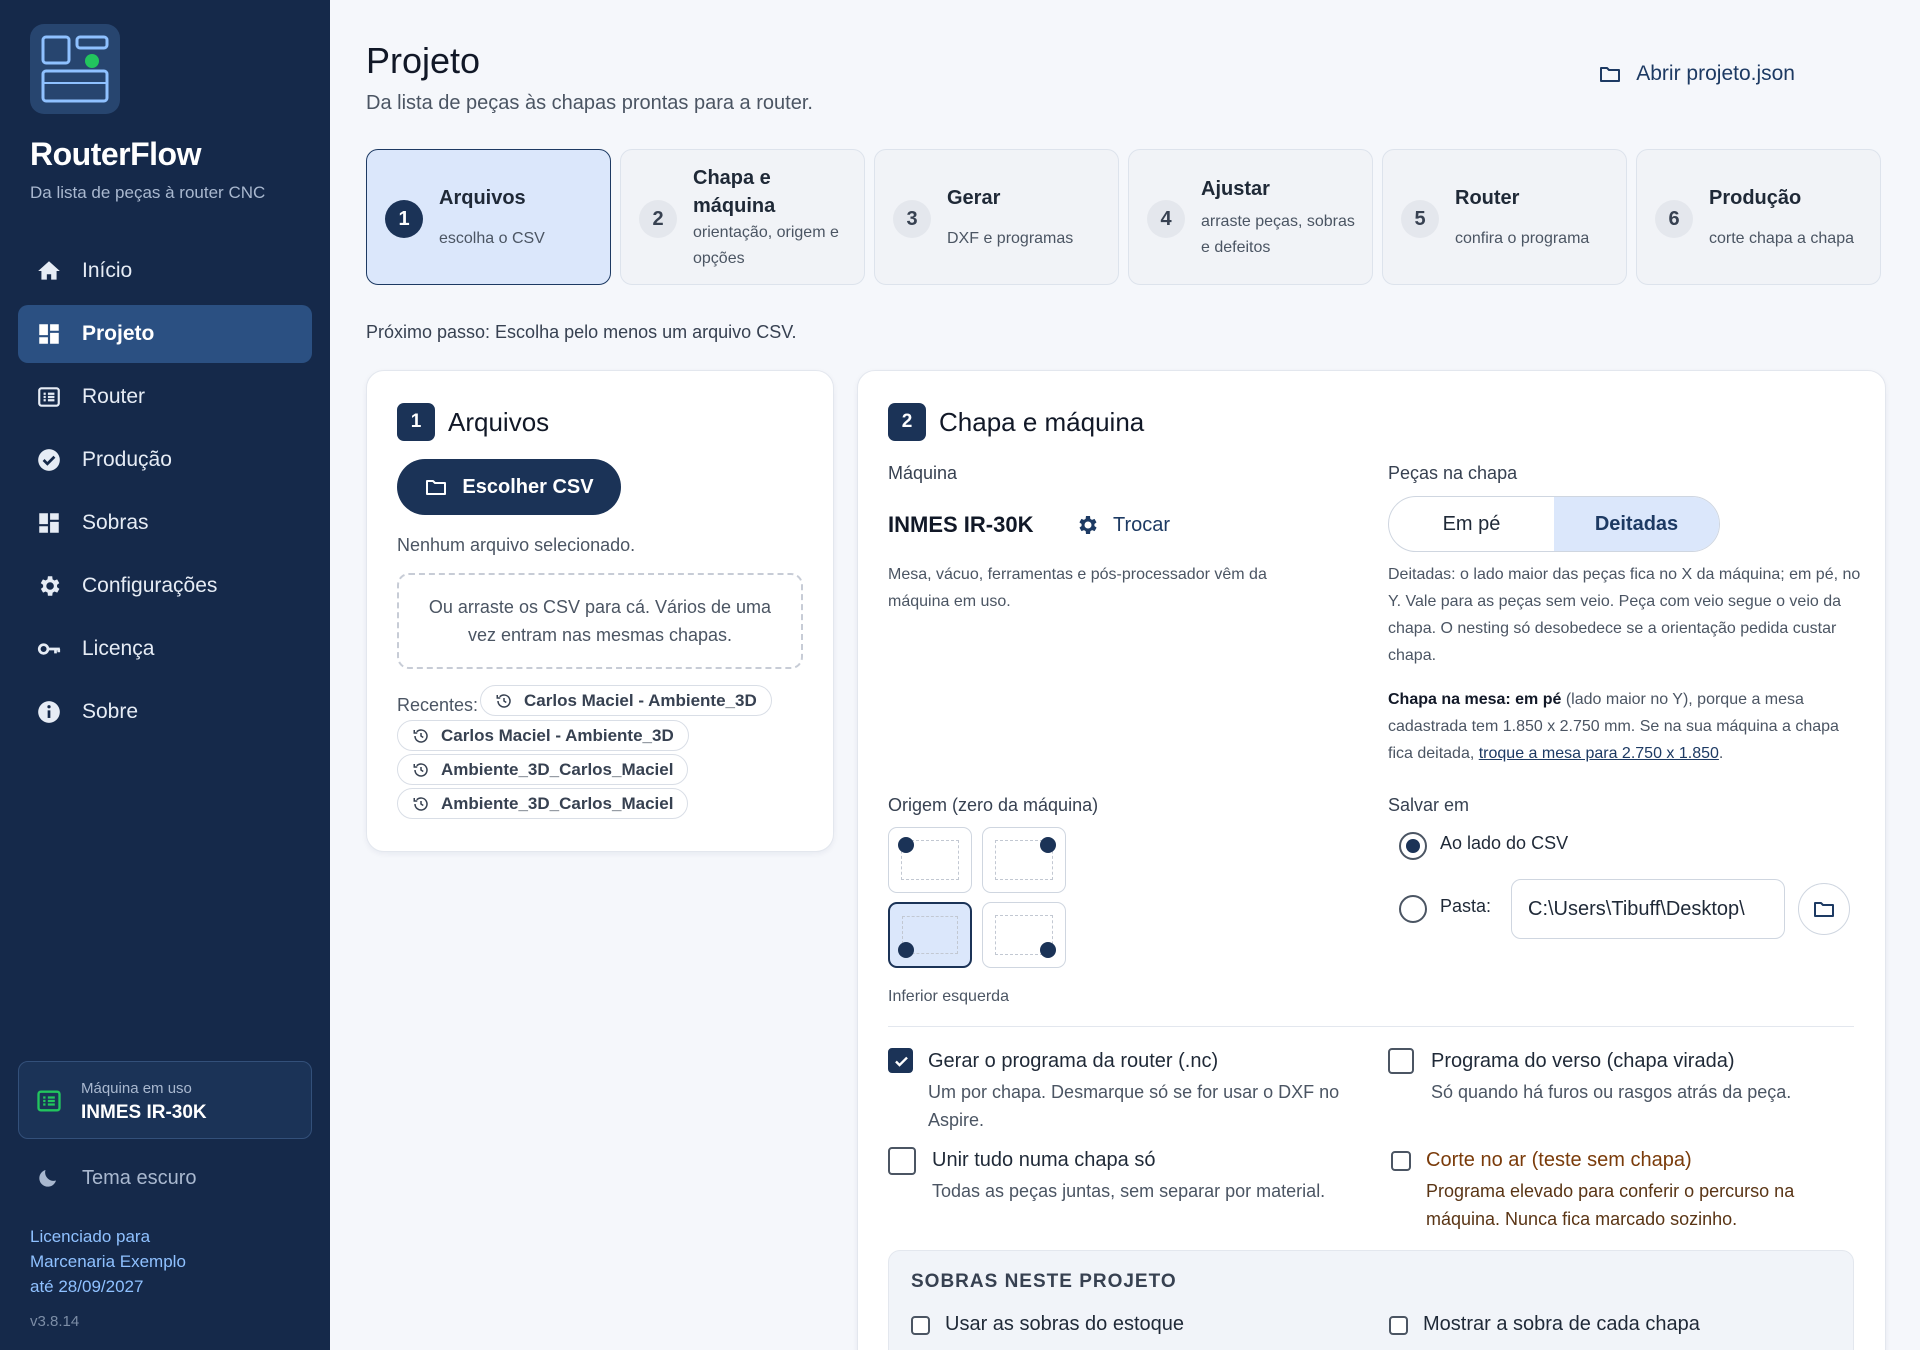  Describe the element at coordinates (1413, 909) in the screenshot. I see `save-folder-radio` at that location.